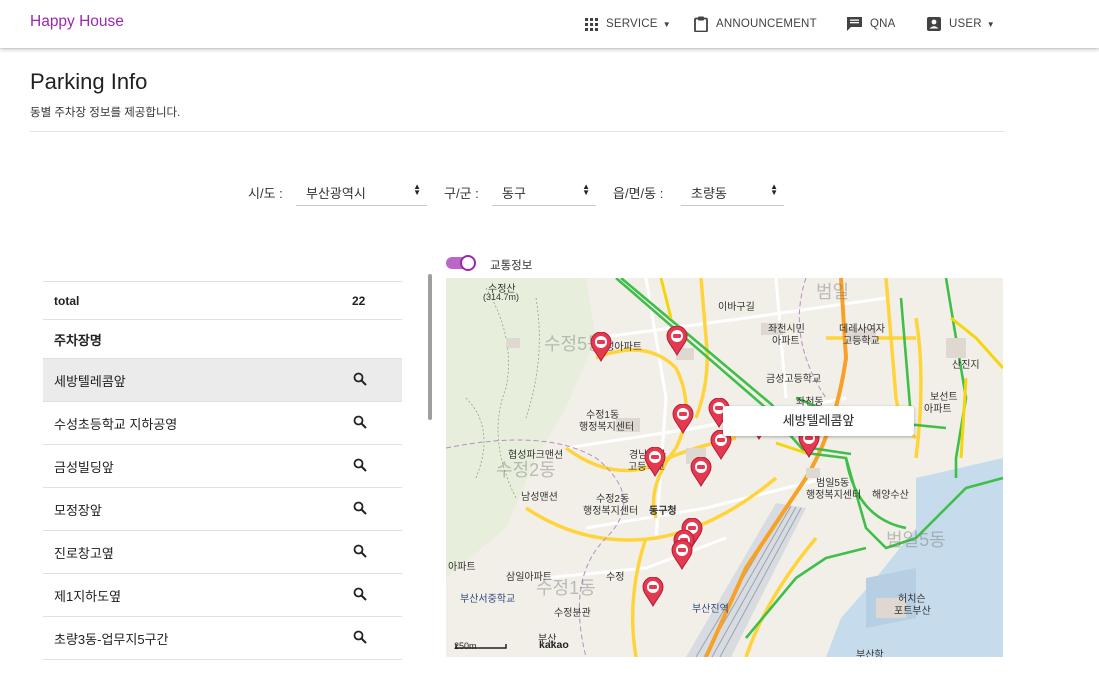 The image size is (1099, 678). I want to click on dong-select: 초량동 ▲ ▼, so click(732, 191).